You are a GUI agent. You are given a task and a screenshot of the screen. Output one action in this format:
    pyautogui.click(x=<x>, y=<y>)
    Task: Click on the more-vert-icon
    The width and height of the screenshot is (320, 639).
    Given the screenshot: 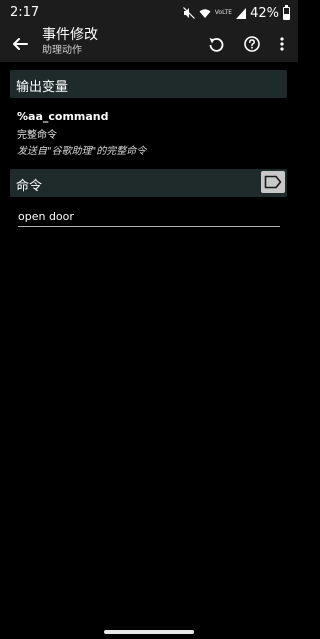 What is the action you would take?
    pyautogui.click(x=282, y=44)
    